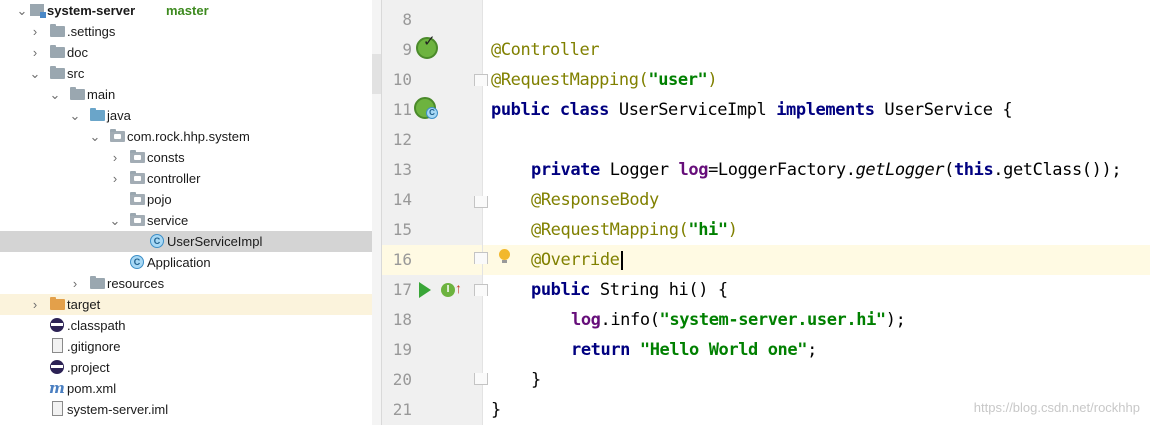  I want to click on code-line-9: @Controller, so click(545, 50).